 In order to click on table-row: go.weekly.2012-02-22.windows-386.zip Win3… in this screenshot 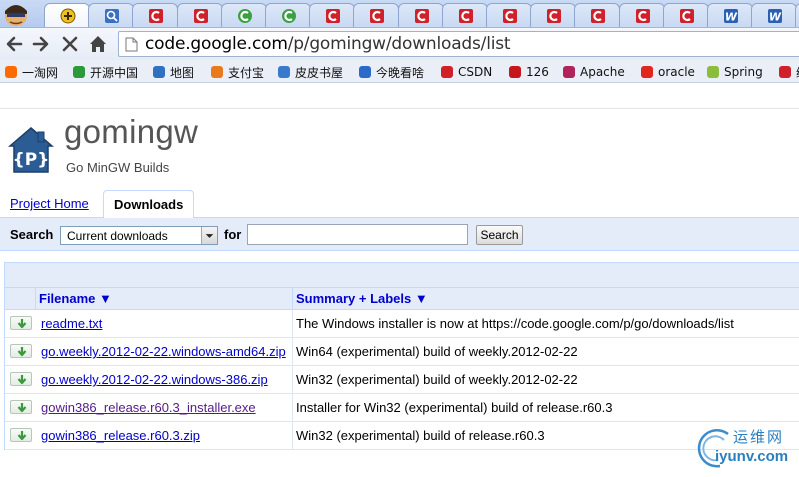, I will do `click(402, 380)`.